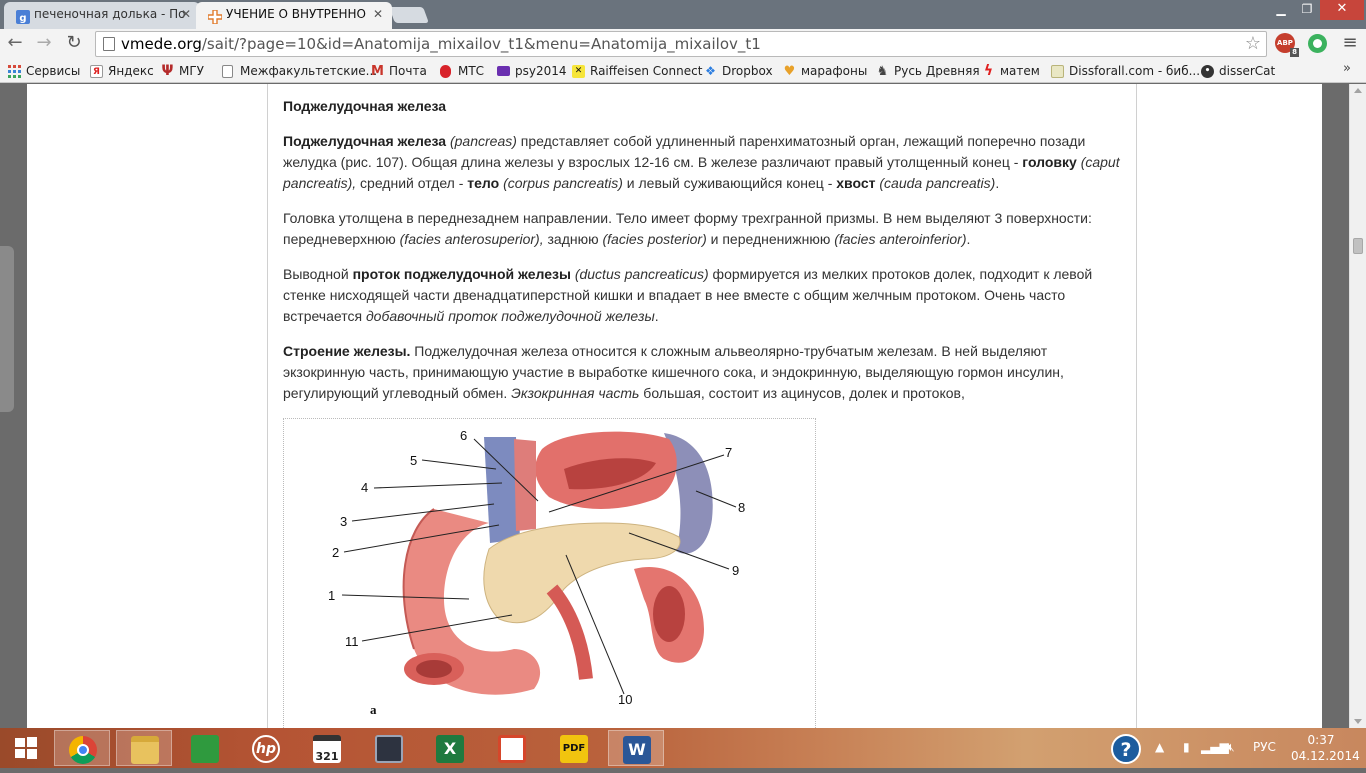  I want to click on horse-icon: ♞, so click(882, 71).